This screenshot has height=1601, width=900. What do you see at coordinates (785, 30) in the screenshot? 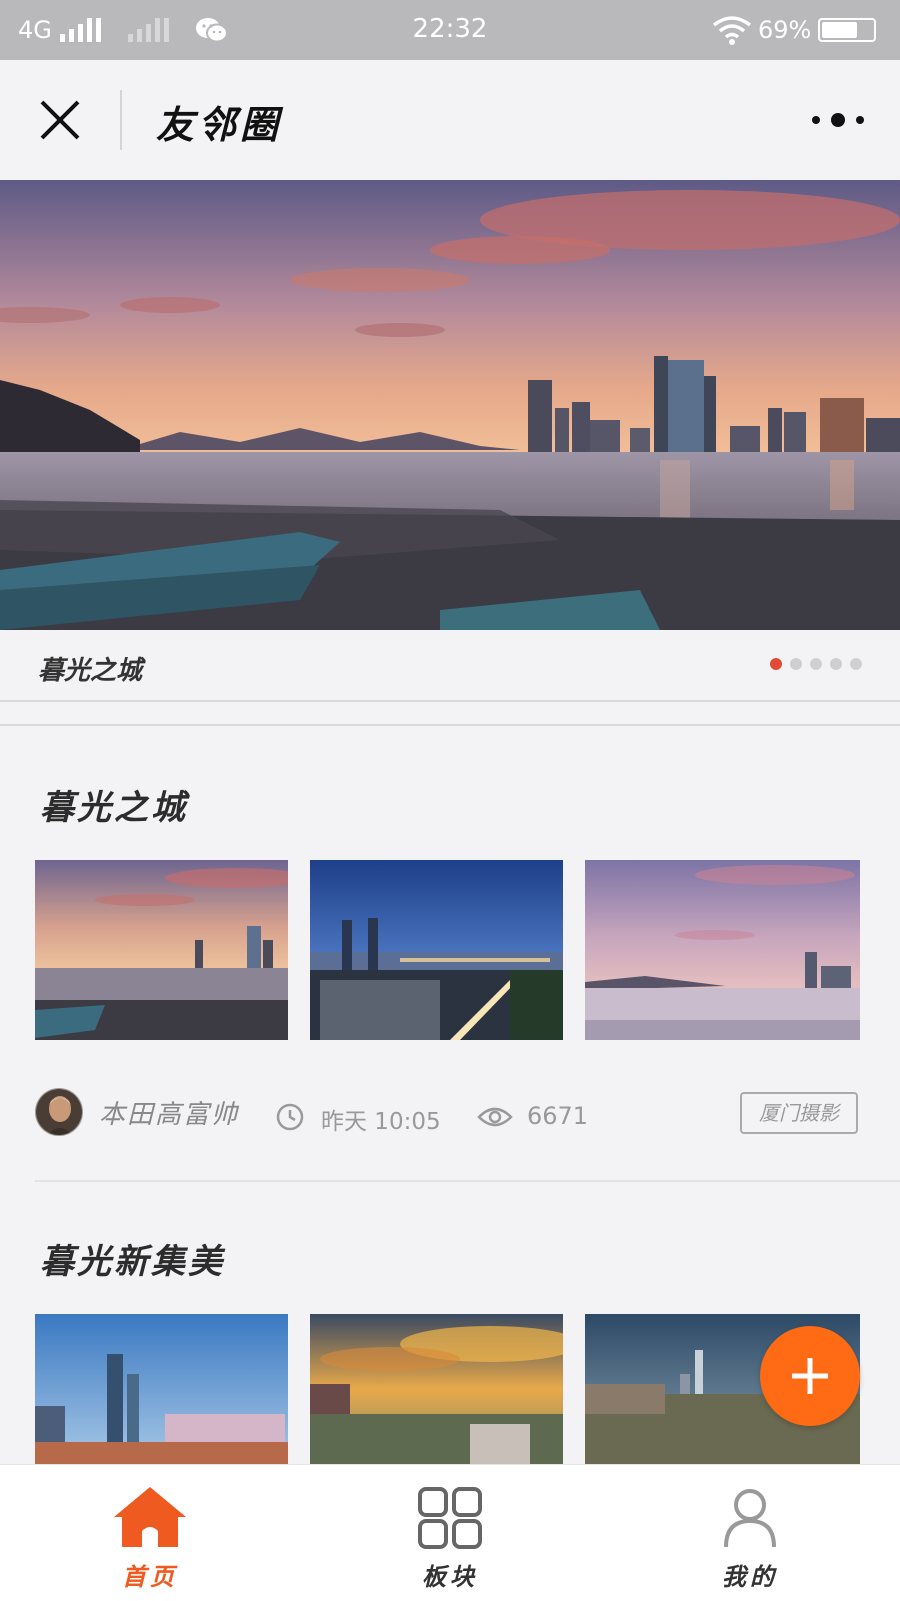
I see `battery-percent: 69%` at bounding box center [785, 30].